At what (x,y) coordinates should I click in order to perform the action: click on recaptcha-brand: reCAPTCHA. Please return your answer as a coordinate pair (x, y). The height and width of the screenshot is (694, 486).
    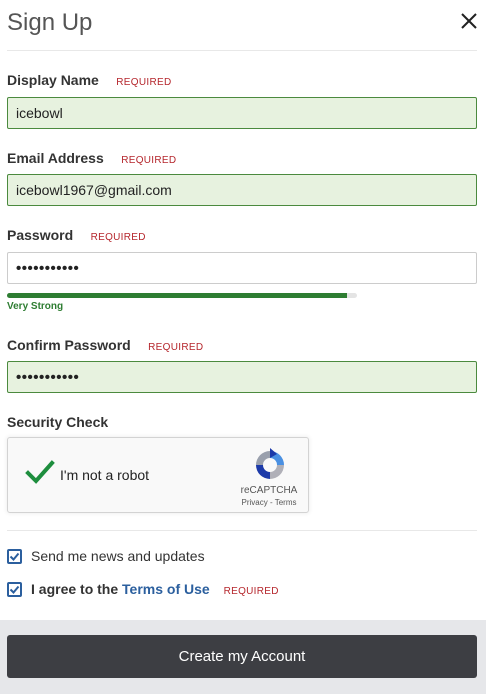
    Looking at the image, I should click on (269, 490).